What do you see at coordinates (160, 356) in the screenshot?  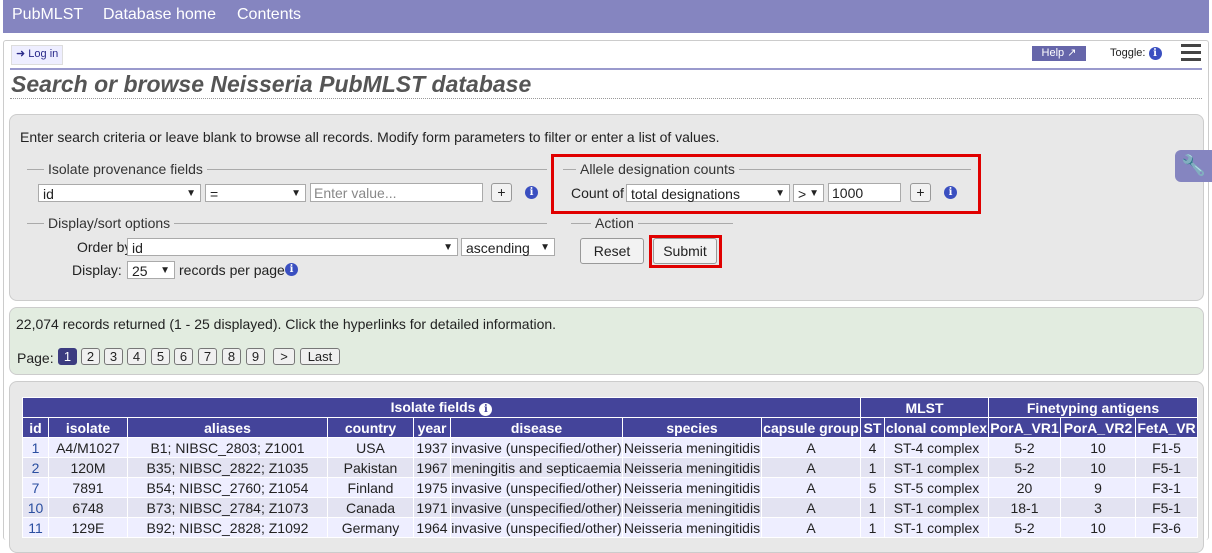 I see `page-button: 5` at bounding box center [160, 356].